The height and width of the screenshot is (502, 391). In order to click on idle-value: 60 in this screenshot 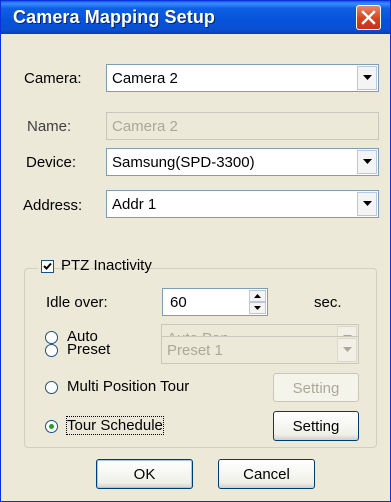, I will do `click(178, 302)`.